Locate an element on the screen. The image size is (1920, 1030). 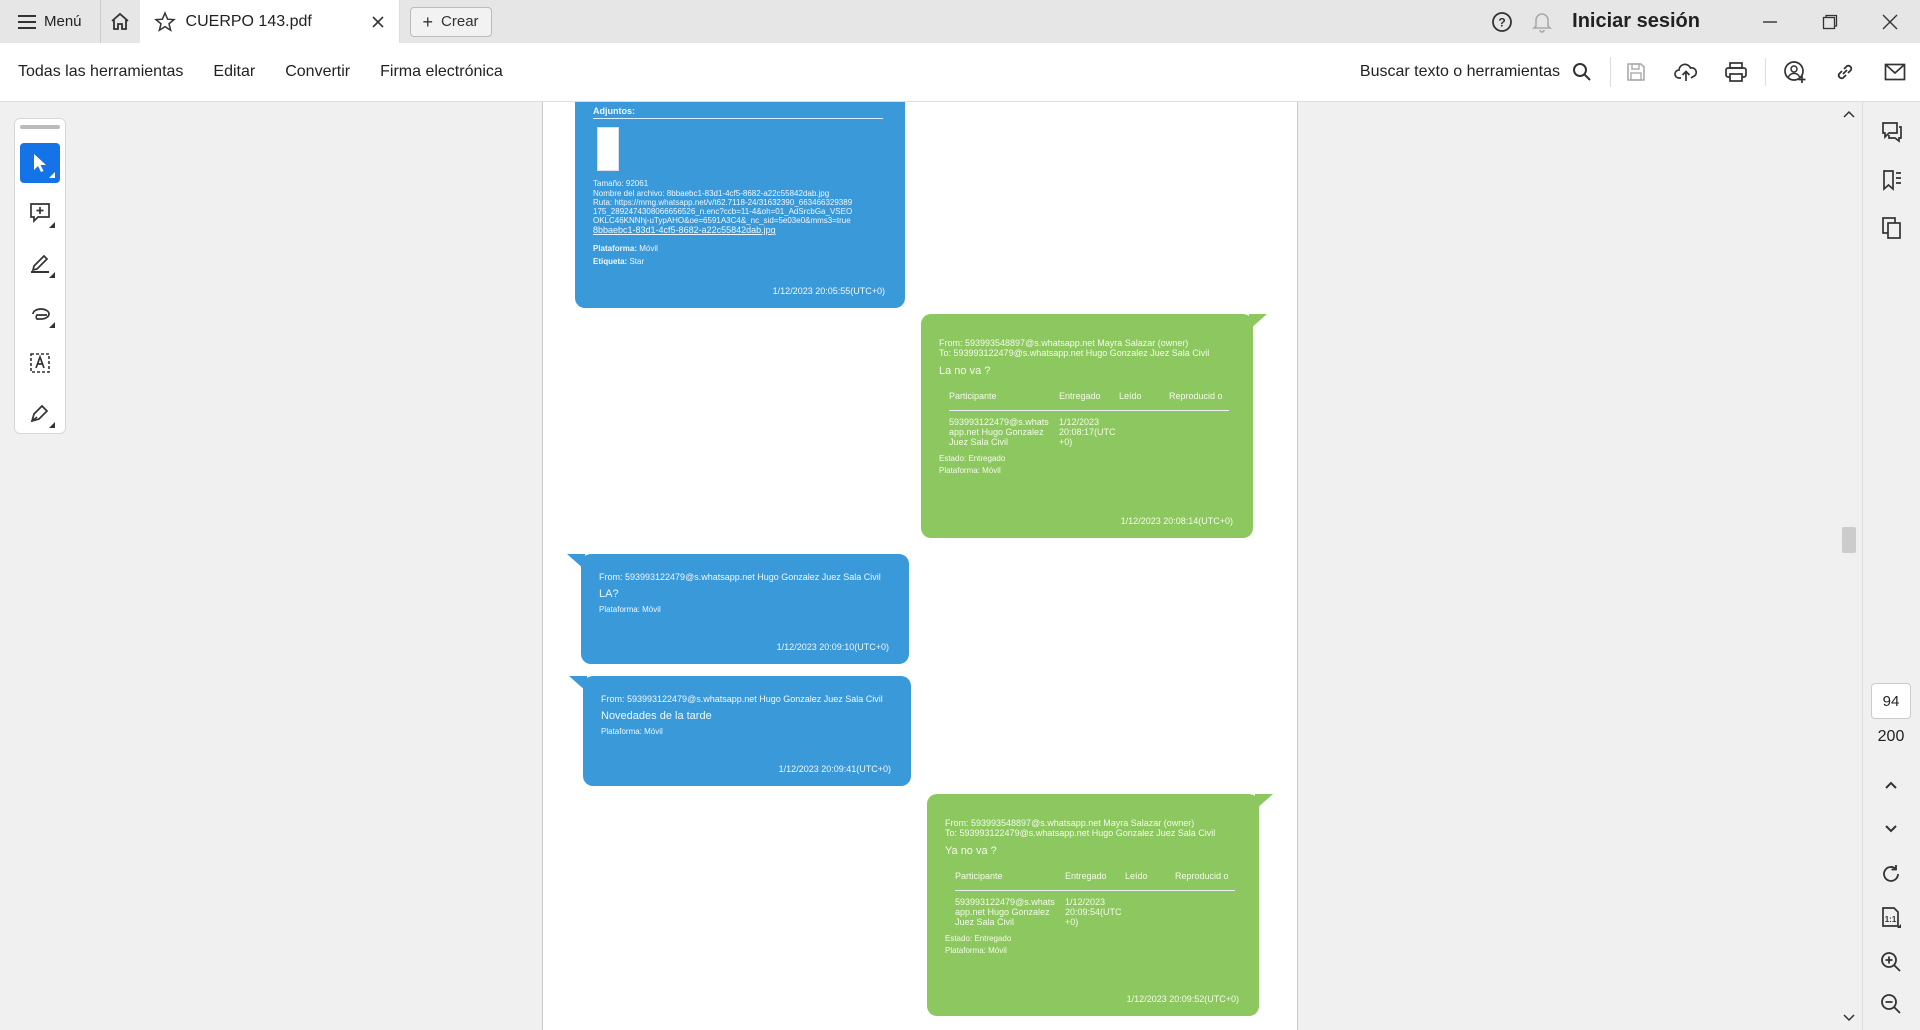
attachment-thumbnail is located at coordinates (608, 149).